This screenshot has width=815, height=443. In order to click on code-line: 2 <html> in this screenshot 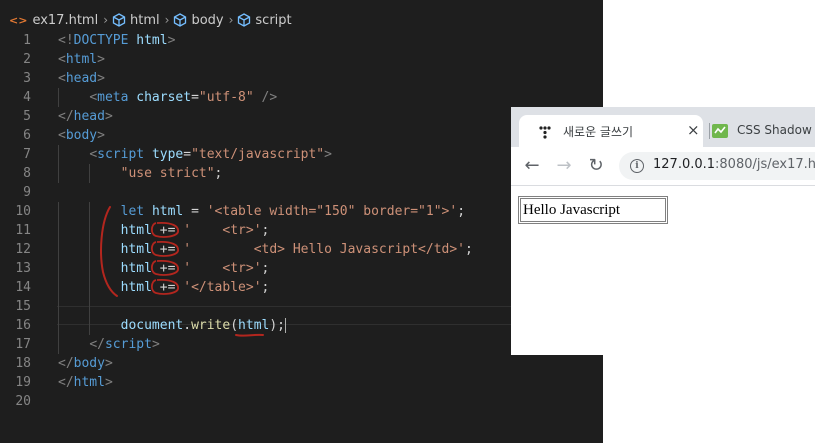, I will do `click(301, 59)`.